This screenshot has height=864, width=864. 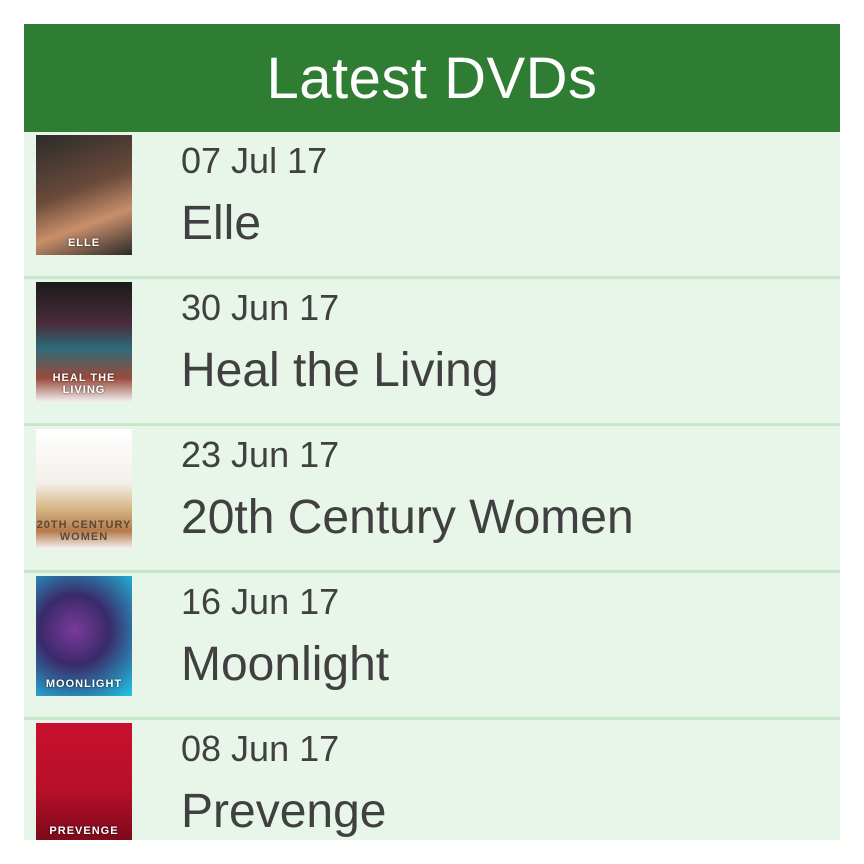 What do you see at coordinates (84, 195) in the screenshot?
I see `poster-thumbnail: ELLE` at bounding box center [84, 195].